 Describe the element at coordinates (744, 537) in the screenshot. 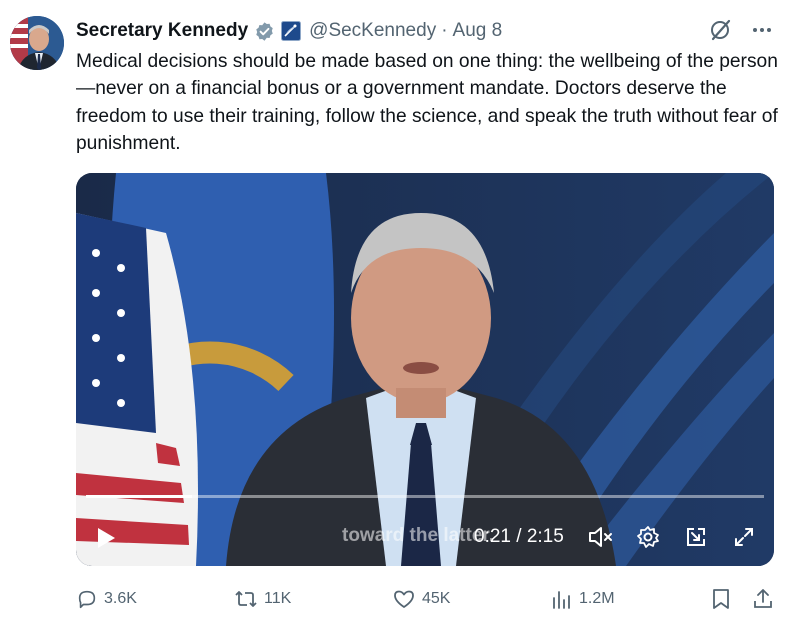

I see `fullscreen-icon` at that location.